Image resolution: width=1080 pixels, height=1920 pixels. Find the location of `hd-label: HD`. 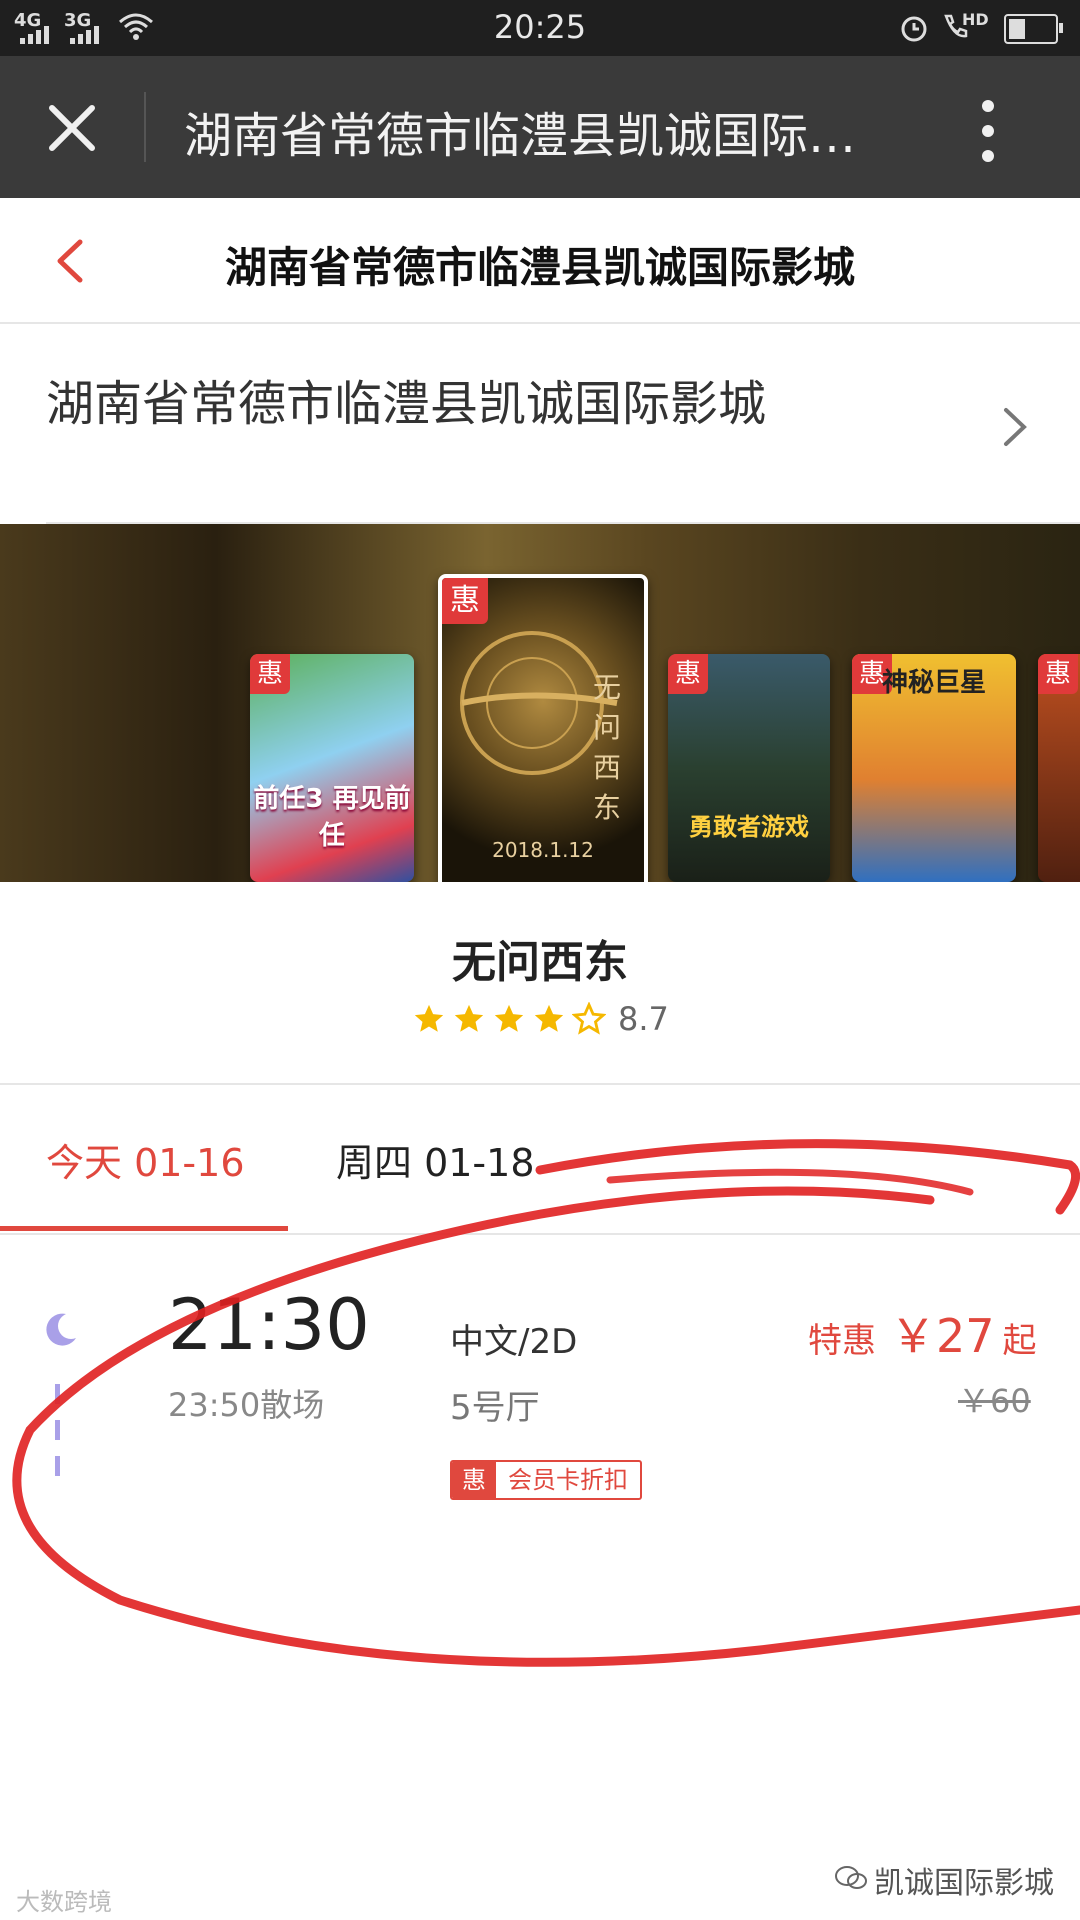

hd-label: HD is located at coordinates (975, 19).